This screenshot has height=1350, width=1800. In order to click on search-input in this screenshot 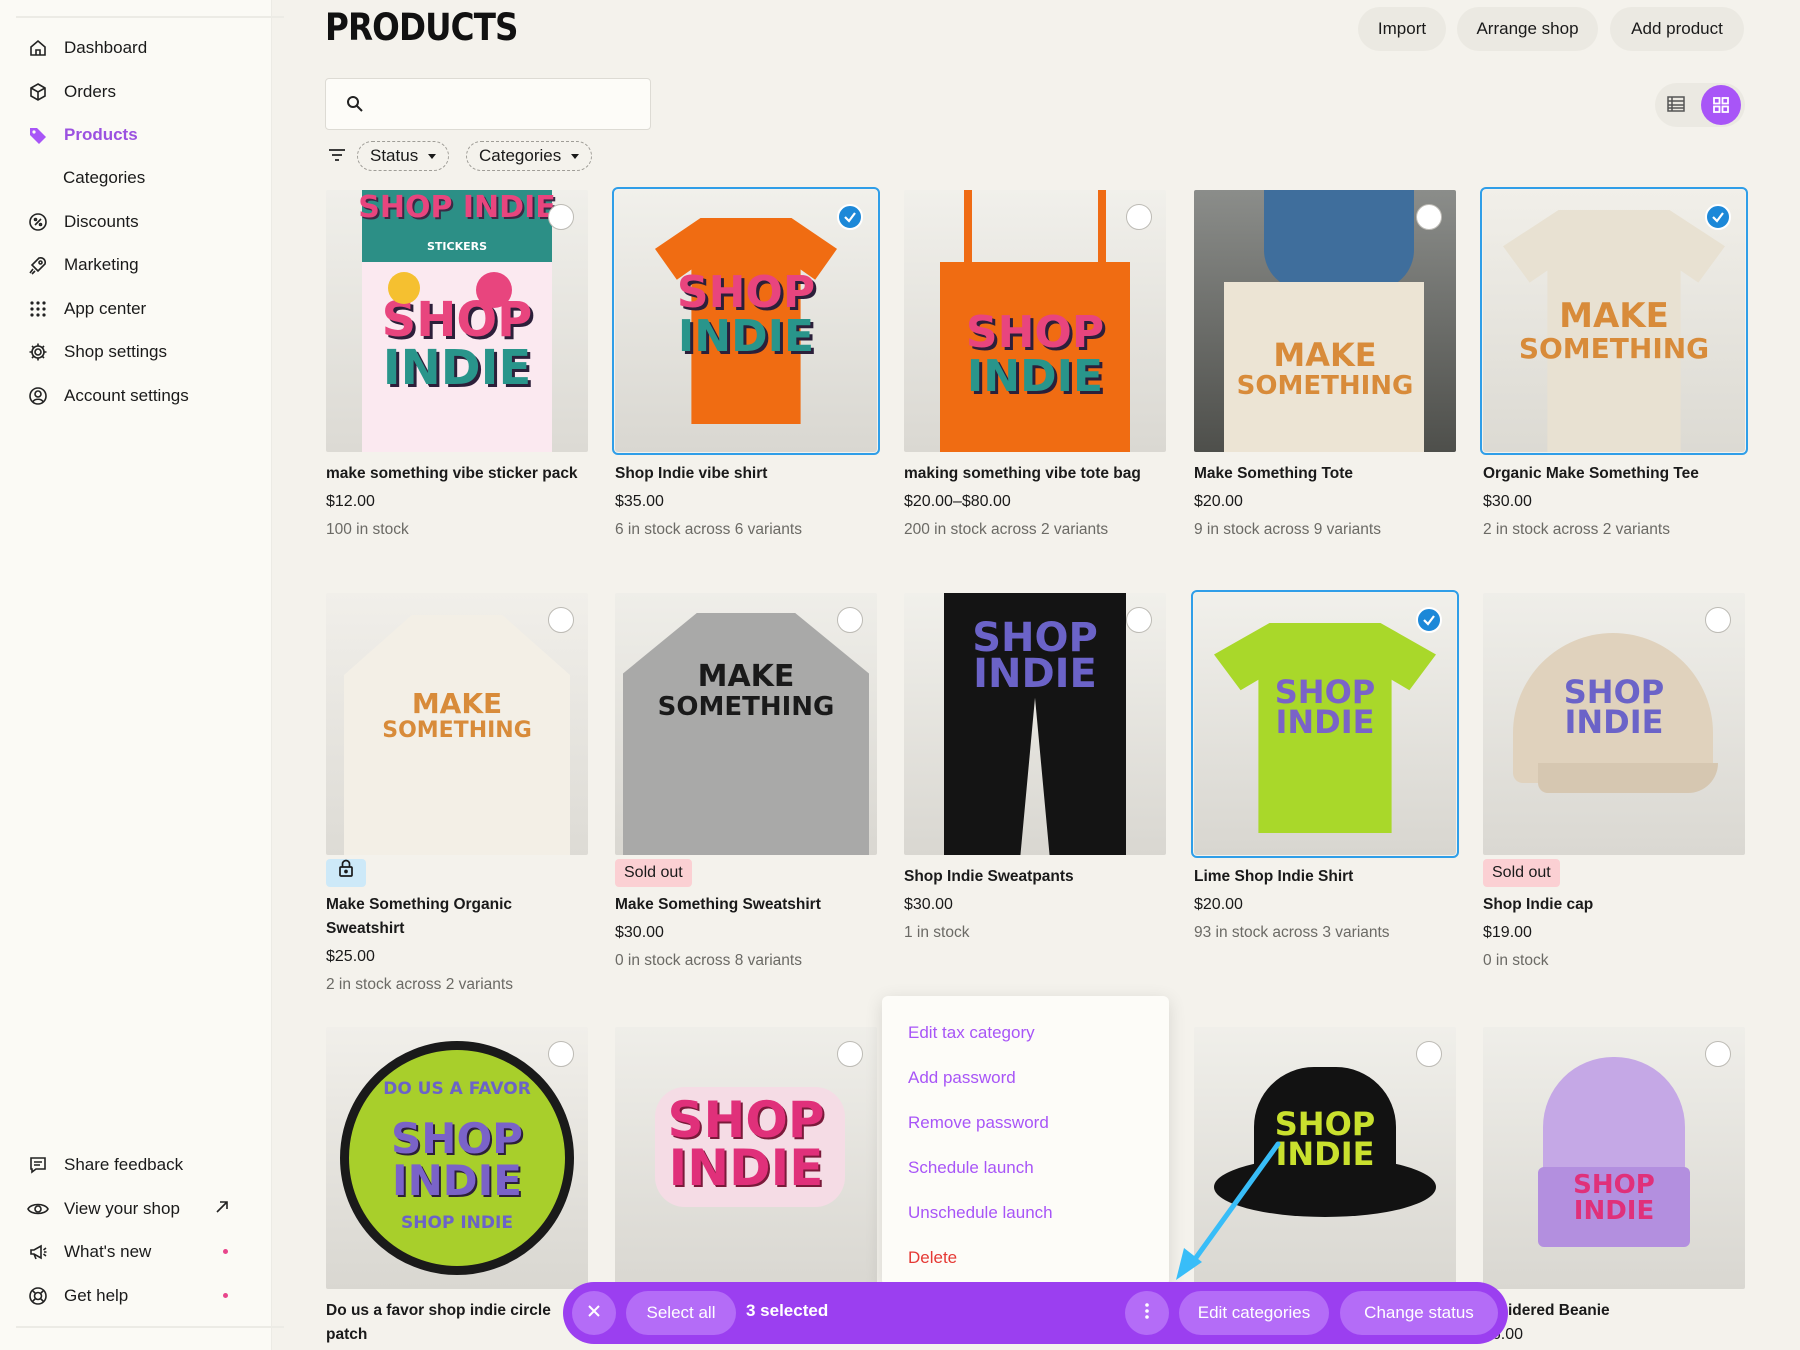, I will do `click(488, 104)`.